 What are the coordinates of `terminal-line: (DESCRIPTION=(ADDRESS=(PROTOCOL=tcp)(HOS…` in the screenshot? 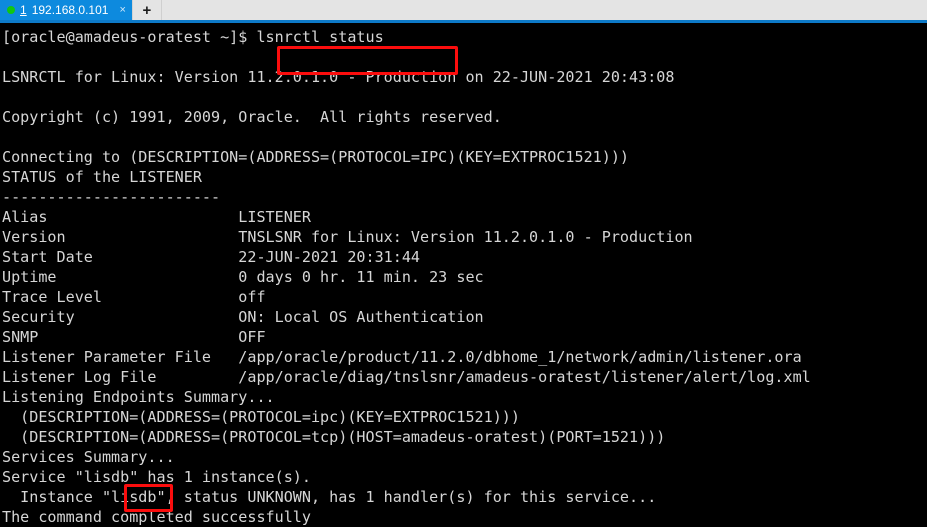 It's located at (334, 437).